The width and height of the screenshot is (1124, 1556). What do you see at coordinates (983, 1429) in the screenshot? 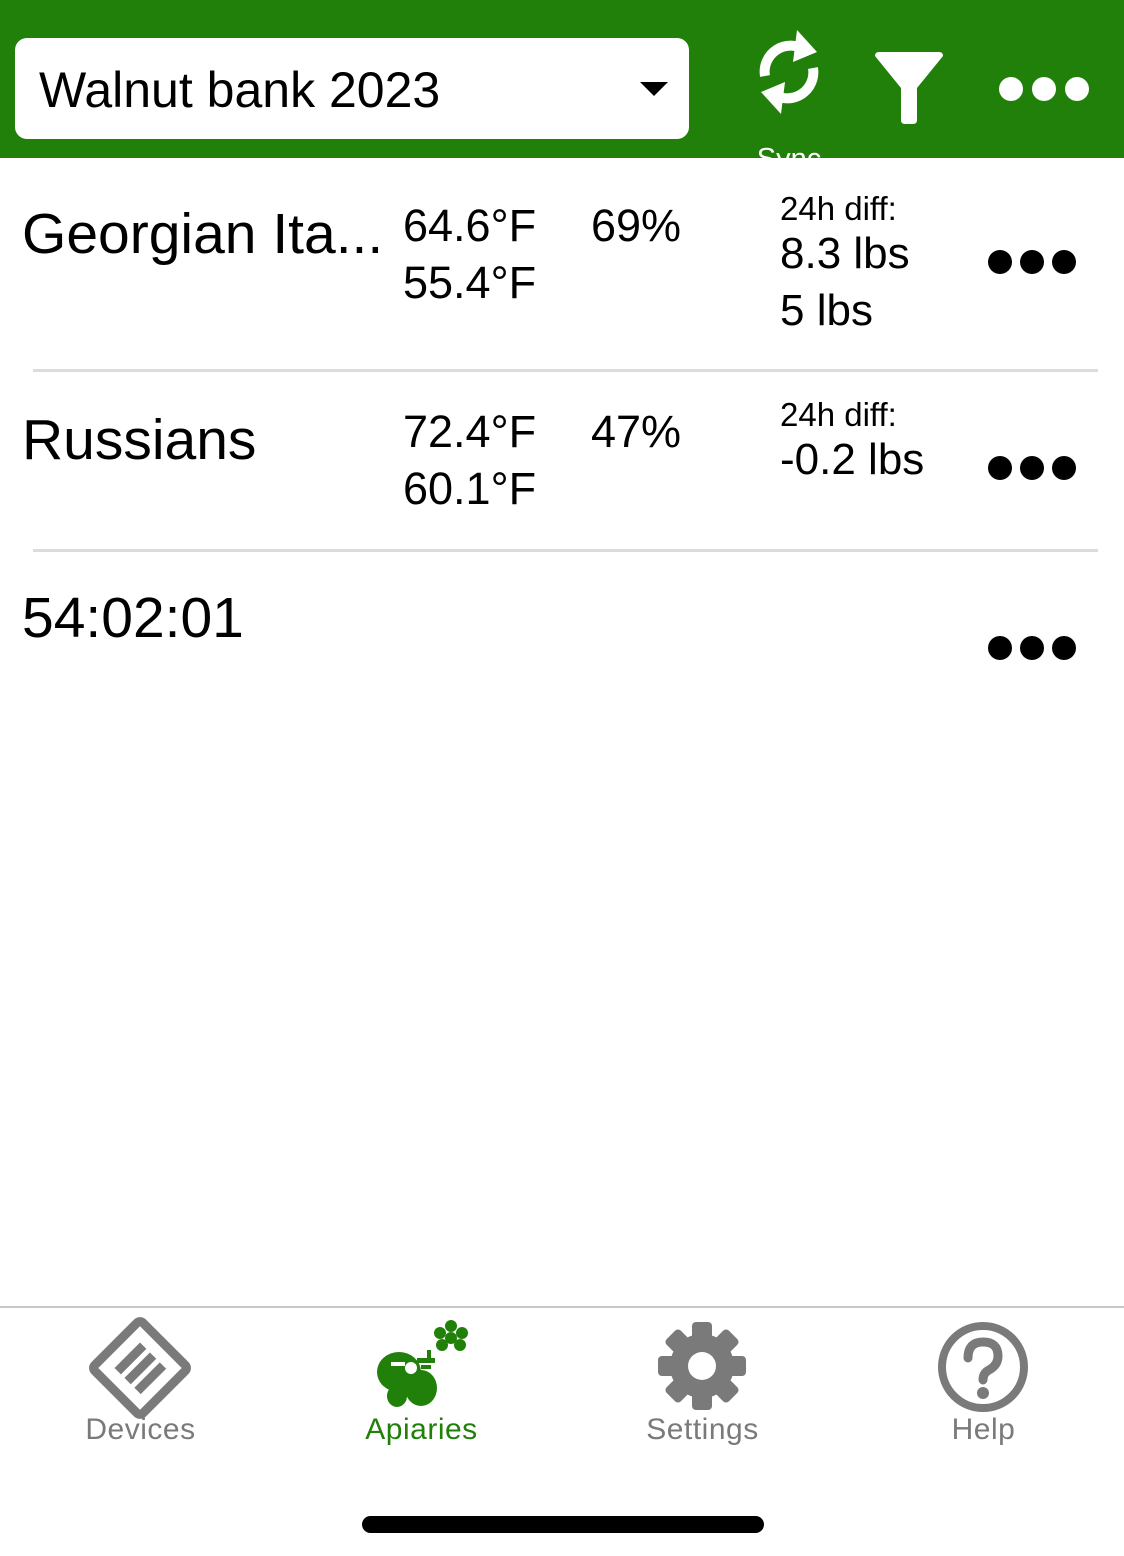
I see `tab-help-label: Help` at bounding box center [983, 1429].